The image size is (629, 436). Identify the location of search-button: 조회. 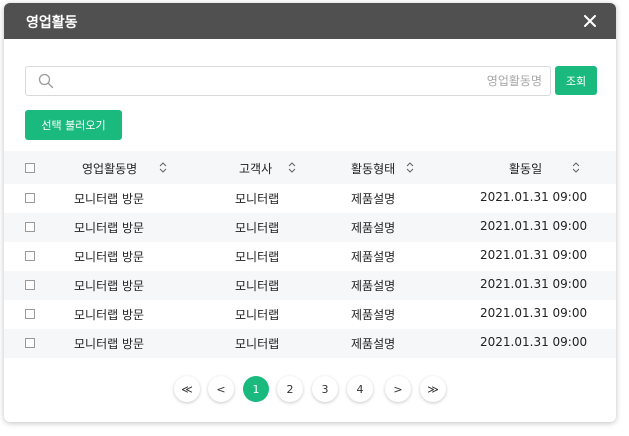
(576, 80).